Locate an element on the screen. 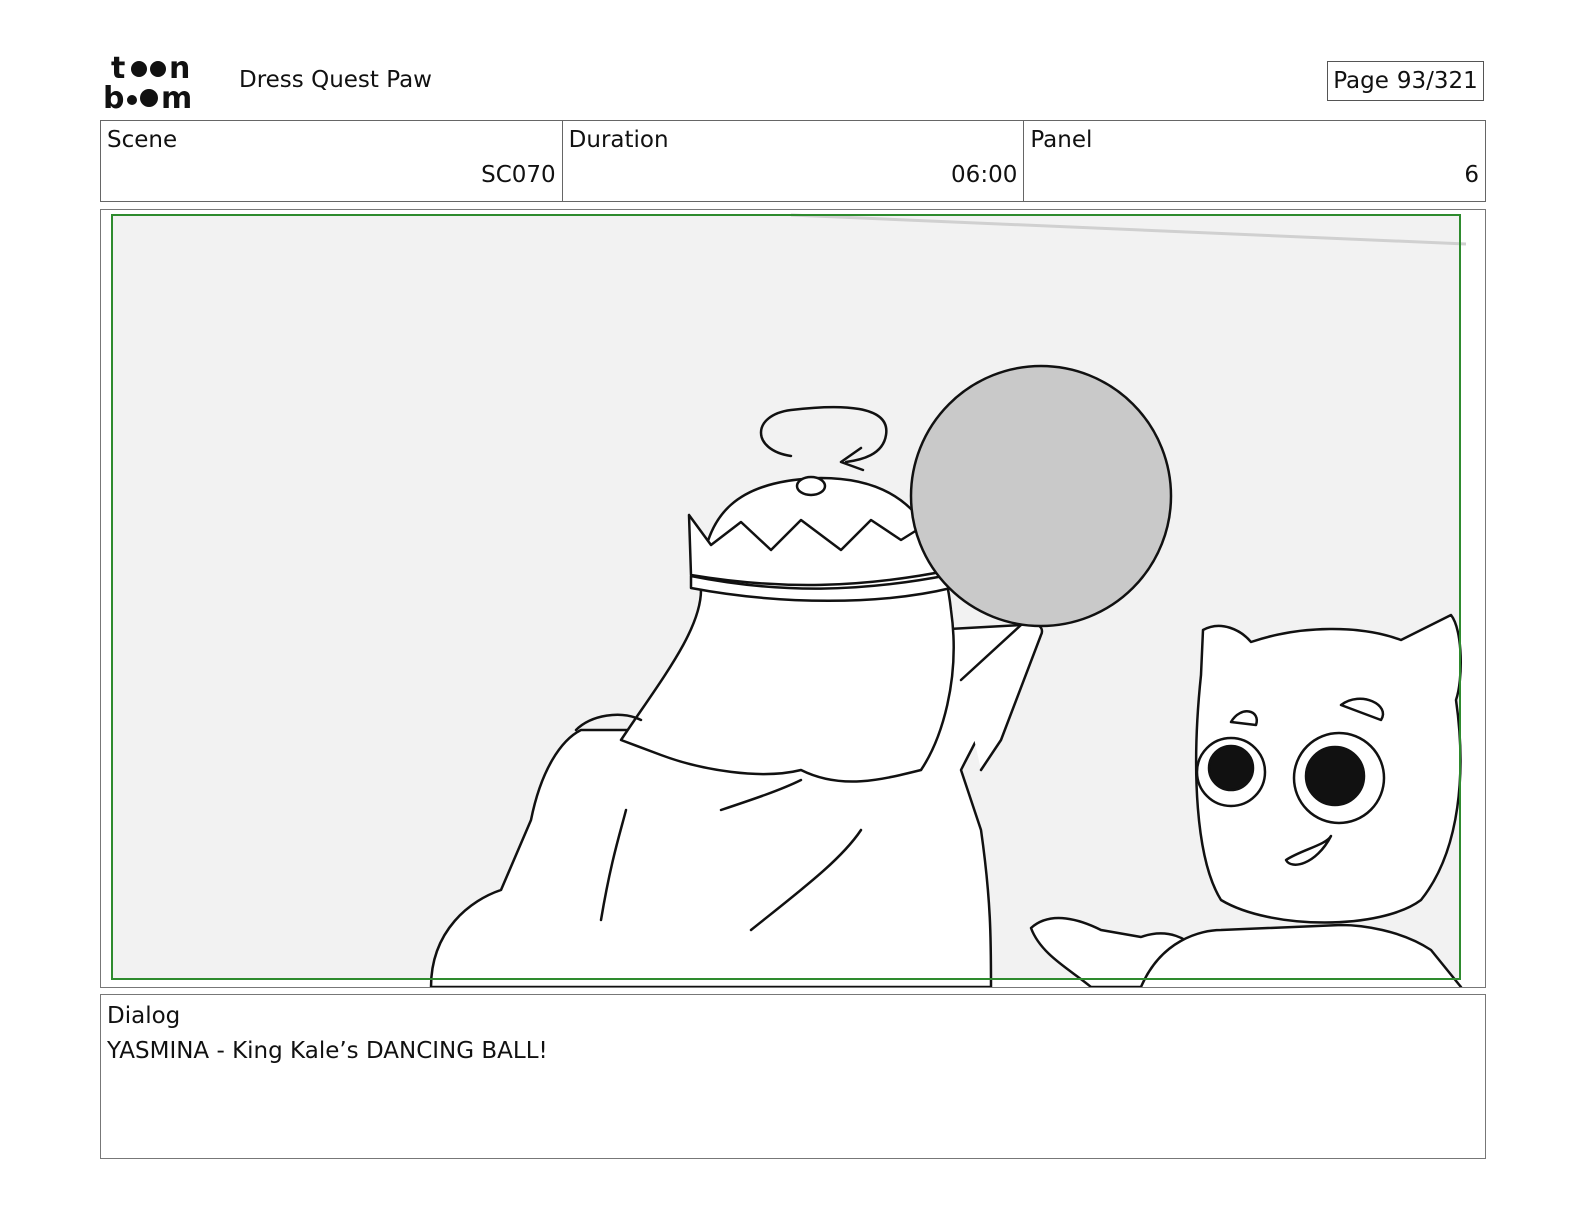  page-label: Page is located at coordinates (1361, 81).